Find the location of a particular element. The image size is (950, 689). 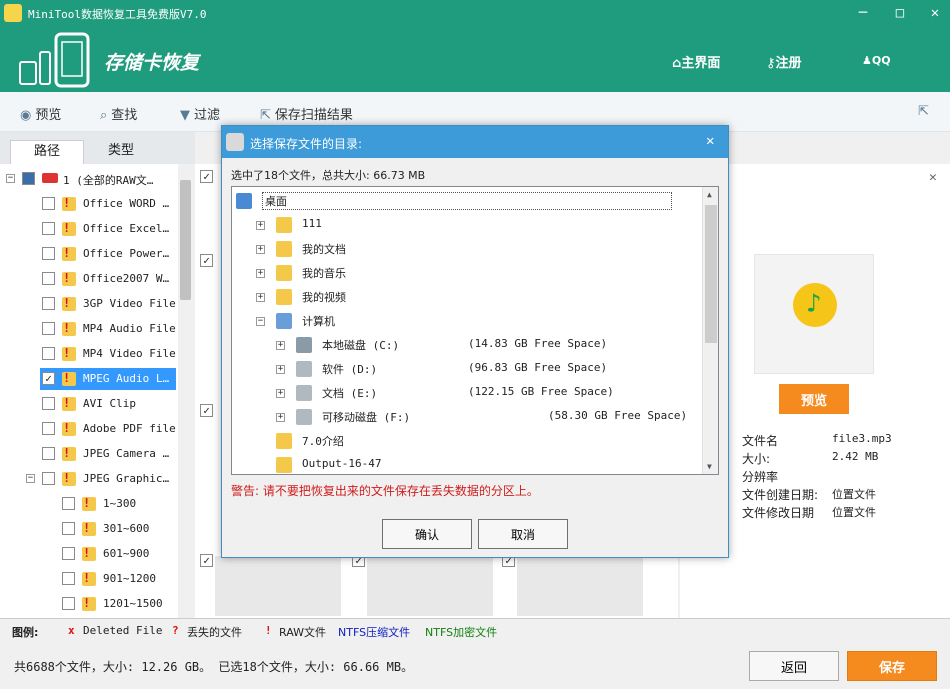

tree-subitem-label: 301~600 is located at coordinates (126, 528).